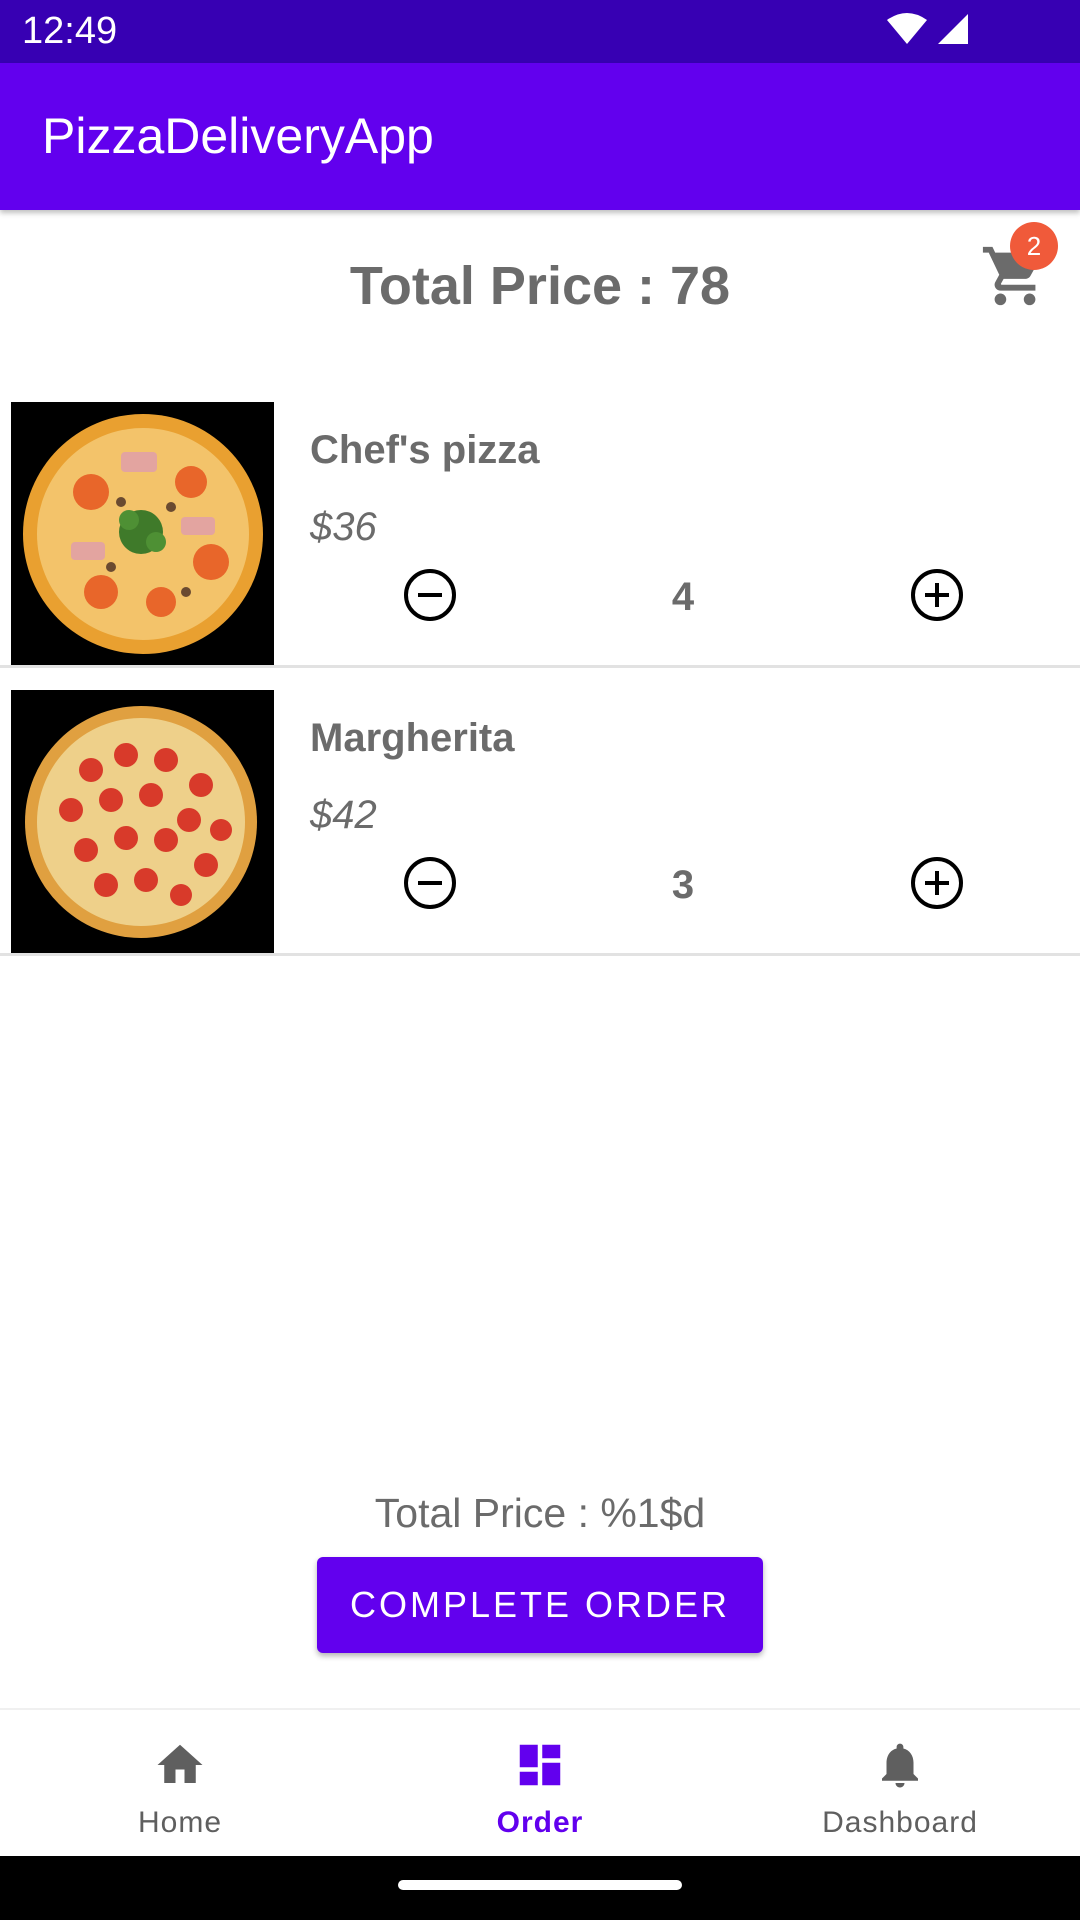 The width and height of the screenshot is (1080, 1920). I want to click on status-bar: 12:49, so click(540, 31).